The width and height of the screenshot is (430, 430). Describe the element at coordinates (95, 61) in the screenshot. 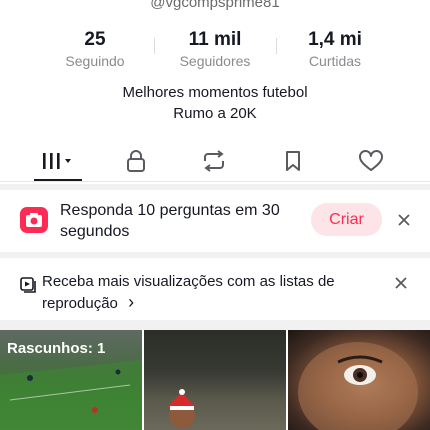

I see `following-label: Seguindo` at that location.